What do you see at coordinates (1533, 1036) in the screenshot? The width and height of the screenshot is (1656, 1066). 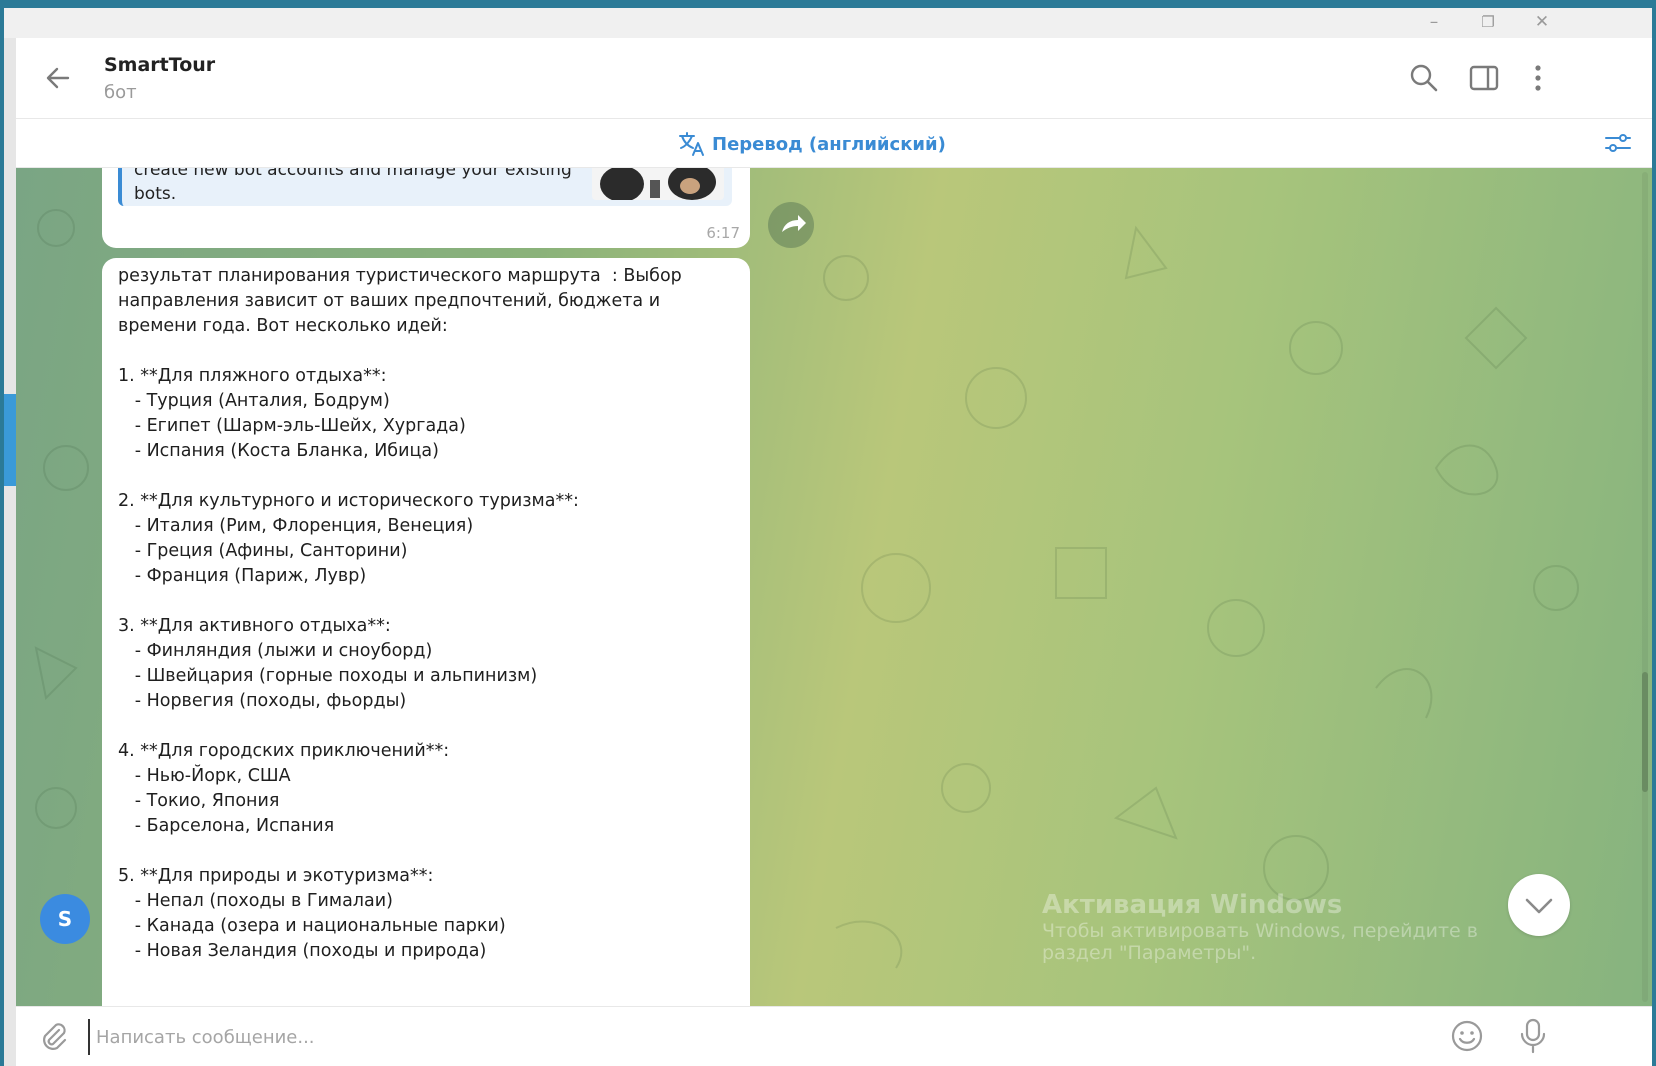 I see `microphone-icon` at bounding box center [1533, 1036].